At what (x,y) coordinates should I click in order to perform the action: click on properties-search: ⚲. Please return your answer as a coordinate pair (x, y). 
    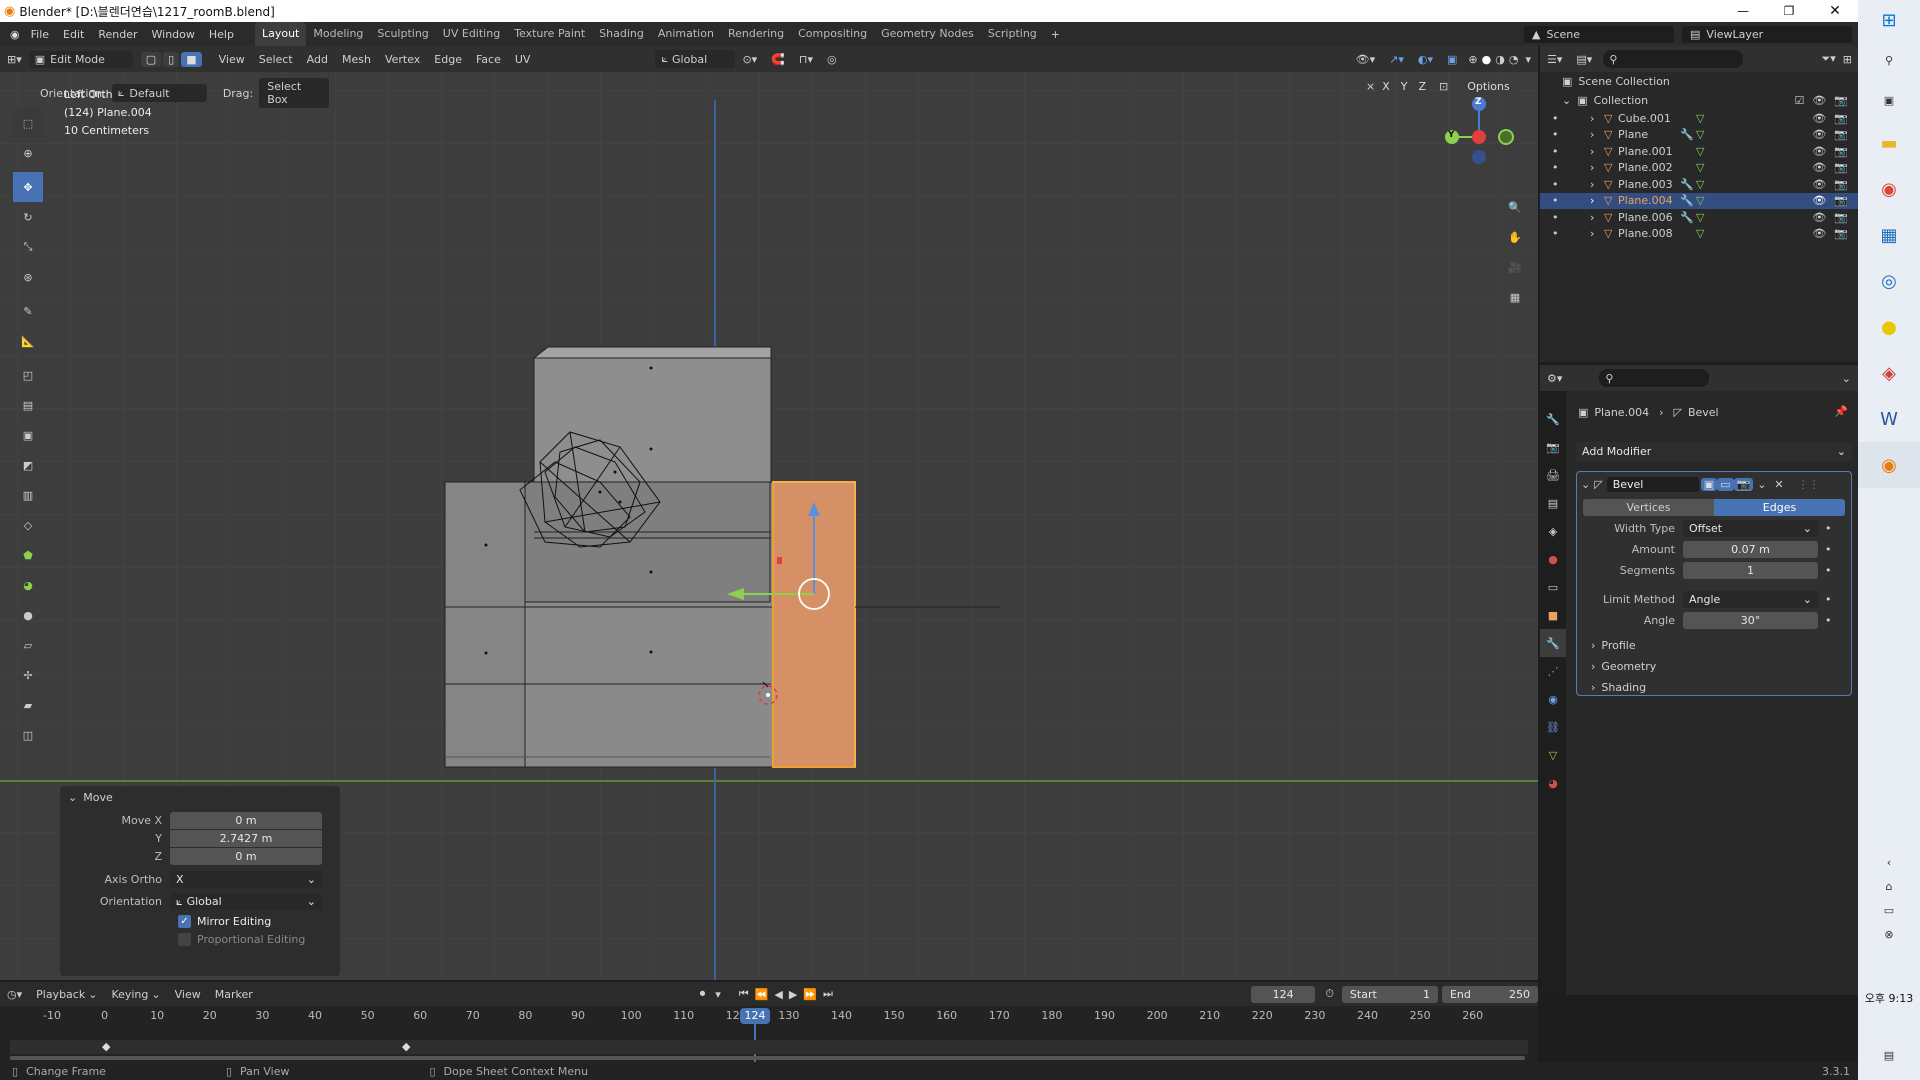
    Looking at the image, I should click on (1654, 378).